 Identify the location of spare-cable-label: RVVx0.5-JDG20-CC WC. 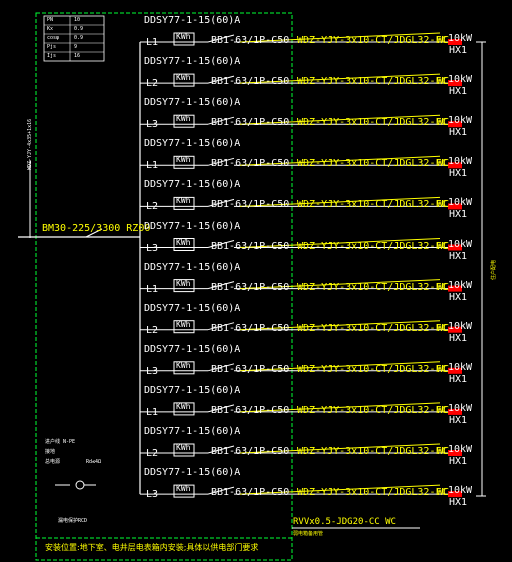
(344, 522).